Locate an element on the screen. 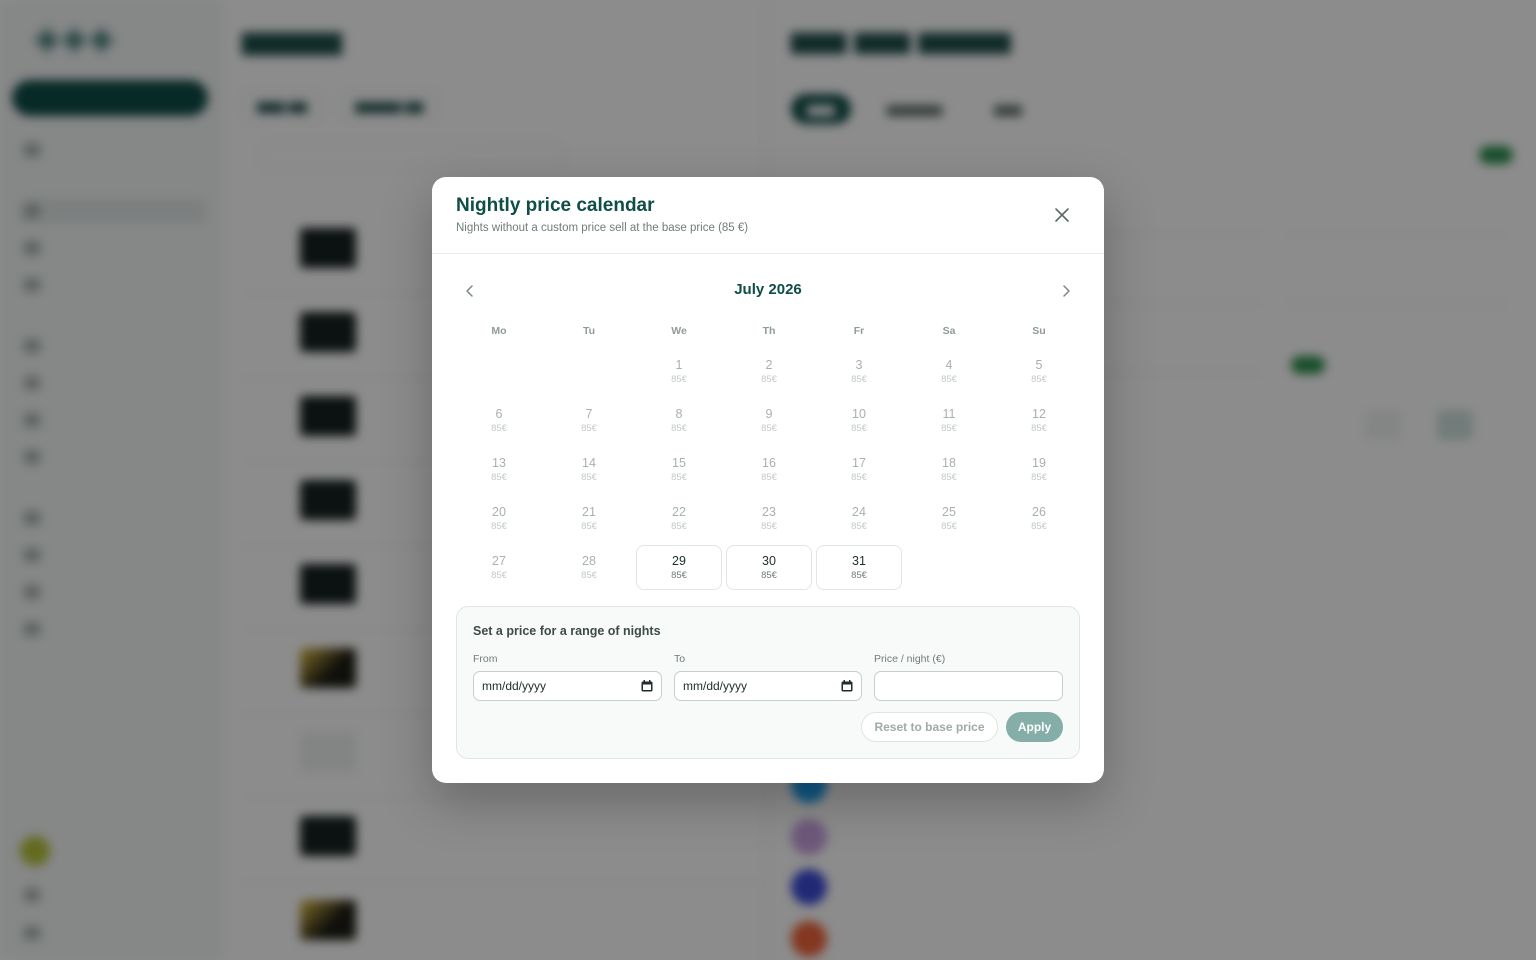 The width and height of the screenshot is (1536, 960). price-per-night-label: Price / night (€) is located at coordinates (910, 659).